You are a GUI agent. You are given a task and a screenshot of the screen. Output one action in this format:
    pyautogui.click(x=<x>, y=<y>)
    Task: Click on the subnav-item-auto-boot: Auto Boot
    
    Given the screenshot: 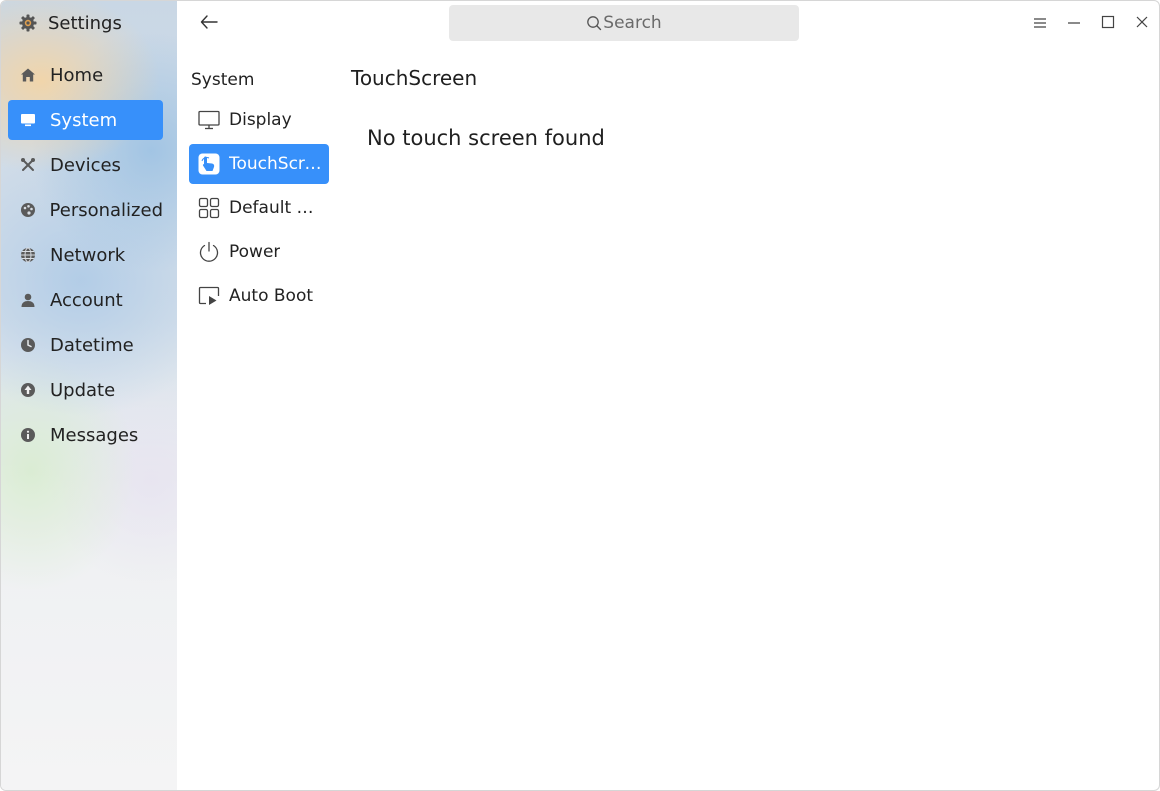 What is the action you would take?
    pyautogui.click(x=259, y=296)
    